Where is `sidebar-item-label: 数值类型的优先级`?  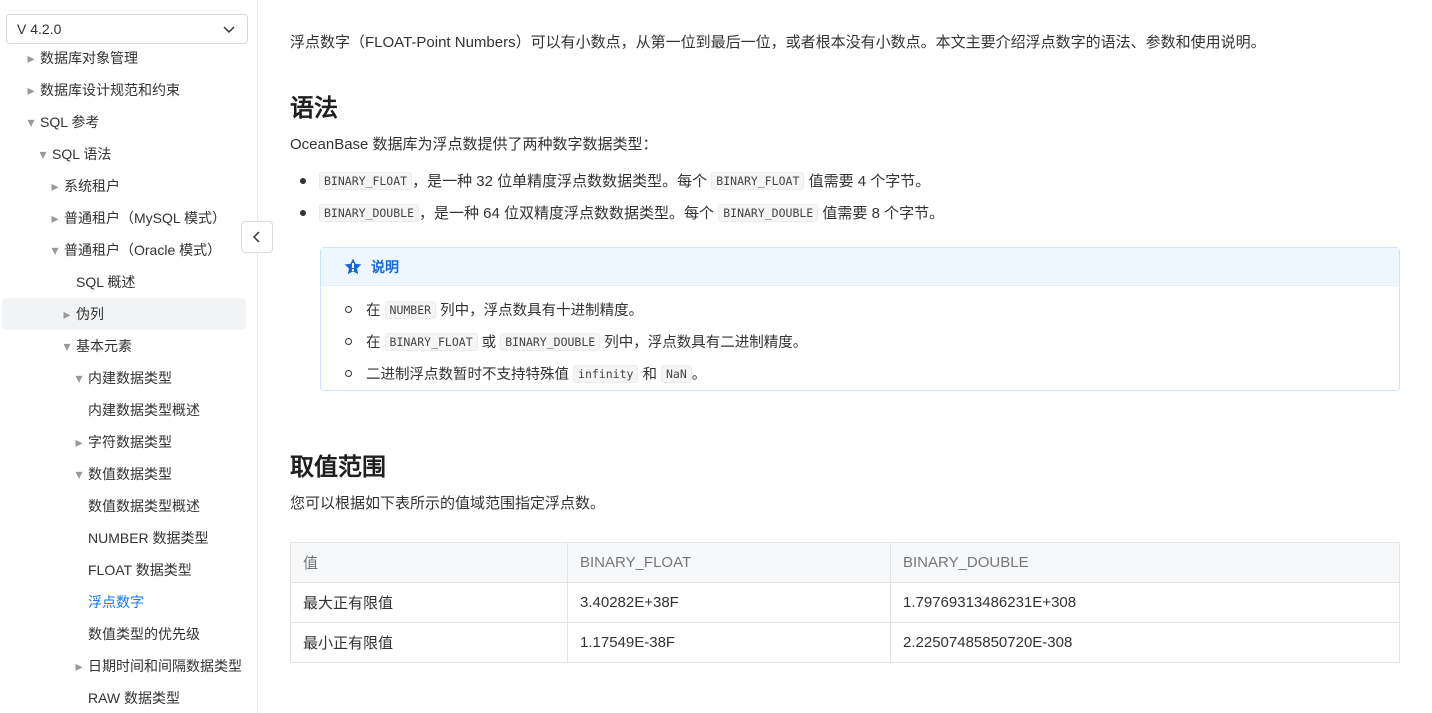 sidebar-item-label: 数值类型的优先级 is located at coordinates (144, 634).